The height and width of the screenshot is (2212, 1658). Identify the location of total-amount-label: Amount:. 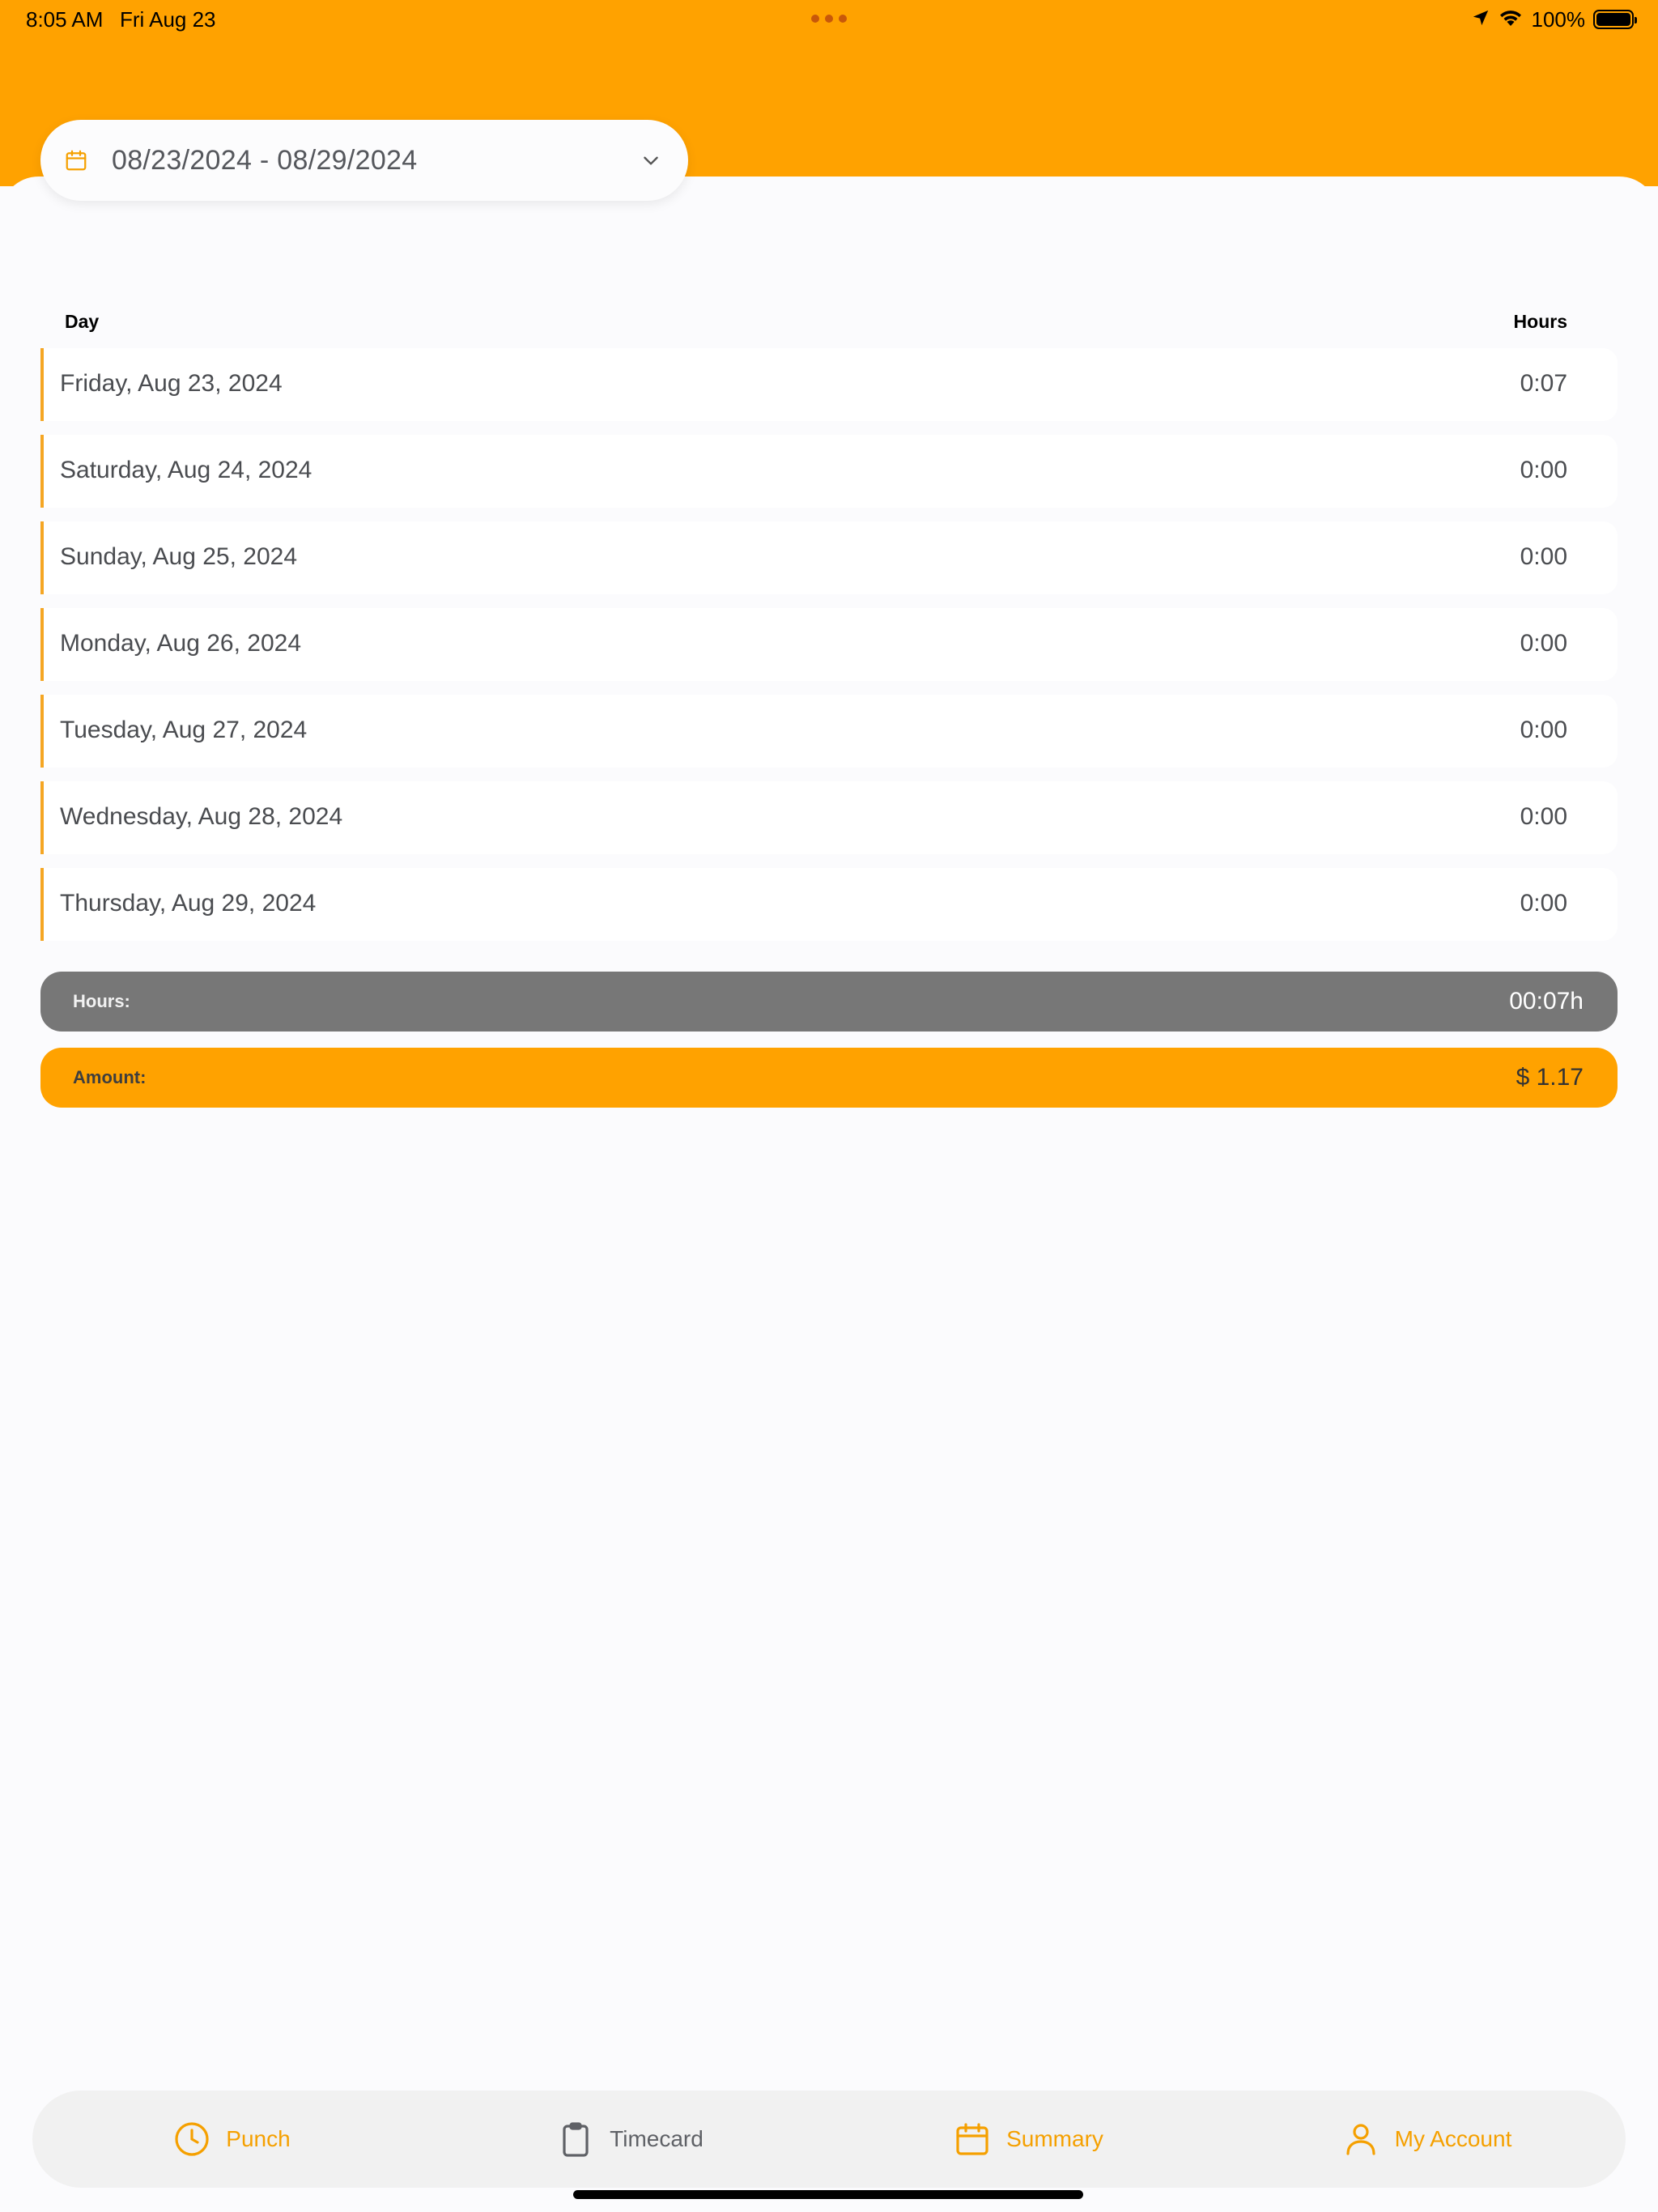
(110, 1077).